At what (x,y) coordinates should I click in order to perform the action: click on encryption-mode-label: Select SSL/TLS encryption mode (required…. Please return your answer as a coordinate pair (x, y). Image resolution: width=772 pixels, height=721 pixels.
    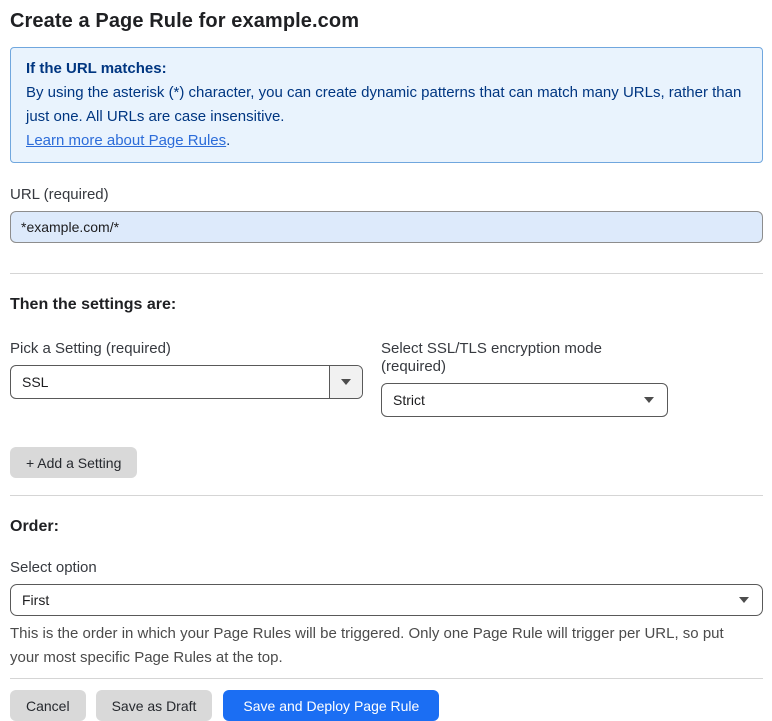
    Looking at the image, I should click on (491, 357).